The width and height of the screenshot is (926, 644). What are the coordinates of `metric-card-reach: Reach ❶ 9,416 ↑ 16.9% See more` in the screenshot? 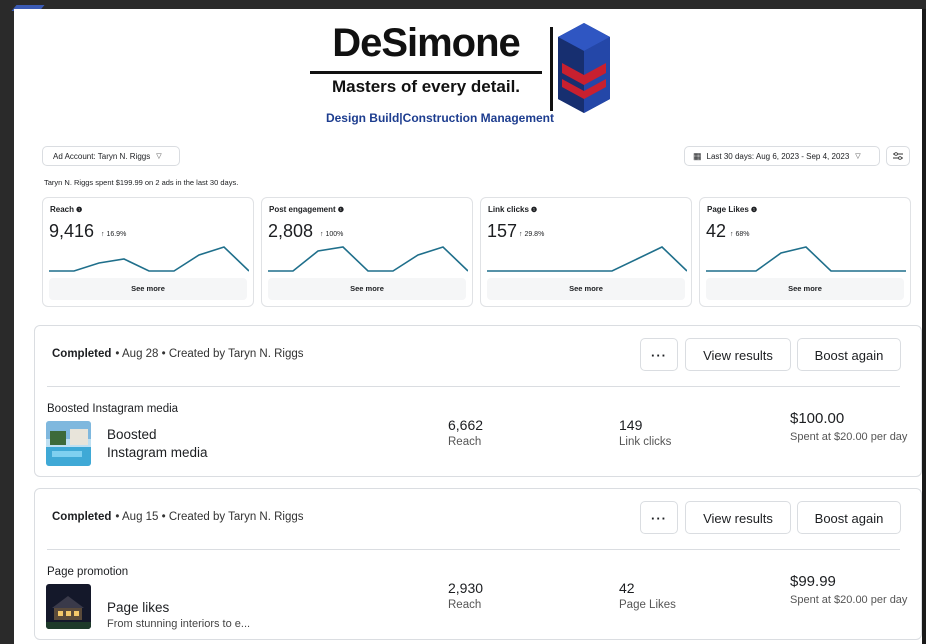 It's located at (148, 252).